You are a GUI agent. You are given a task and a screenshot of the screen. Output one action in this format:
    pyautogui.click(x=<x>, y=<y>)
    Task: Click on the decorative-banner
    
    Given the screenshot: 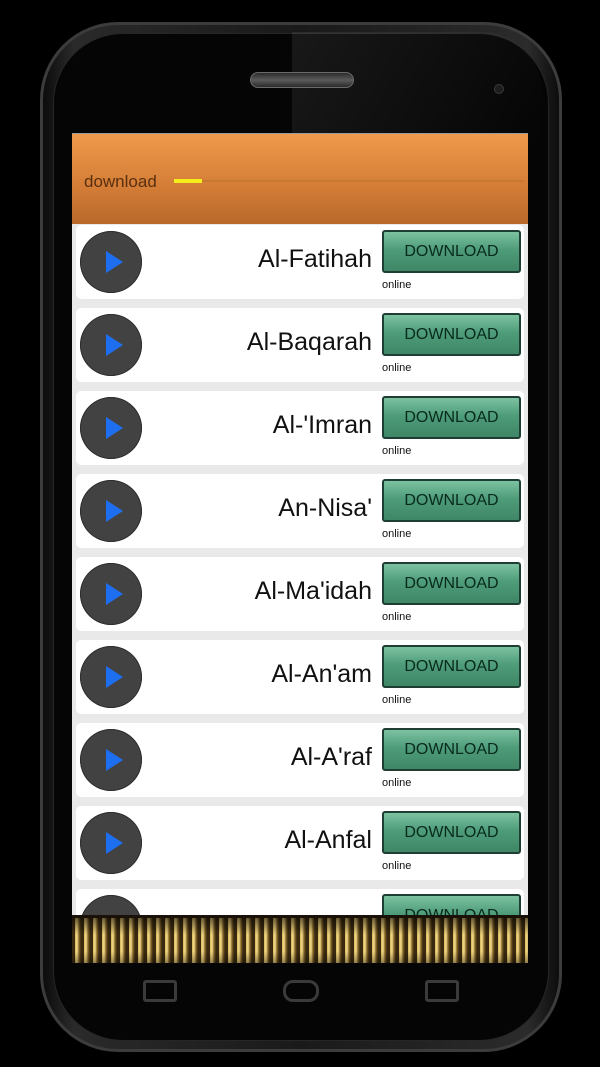 What is the action you would take?
    pyautogui.click(x=300, y=939)
    